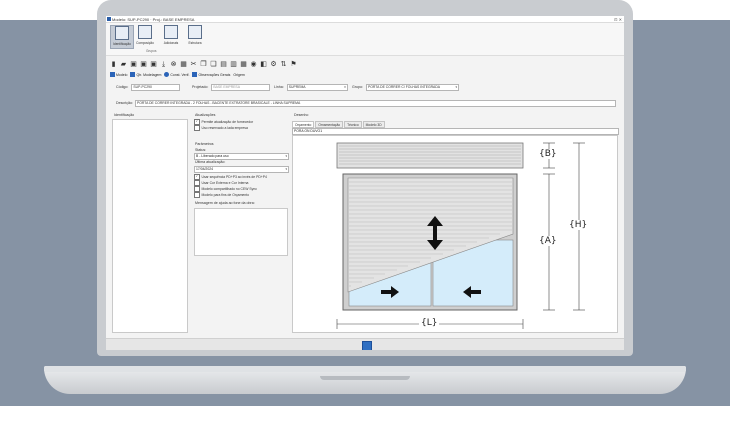 The height and width of the screenshot is (426, 730). Describe the element at coordinates (124, 115) in the screenshot. I see `identificacao-title: Identificação` at that location.